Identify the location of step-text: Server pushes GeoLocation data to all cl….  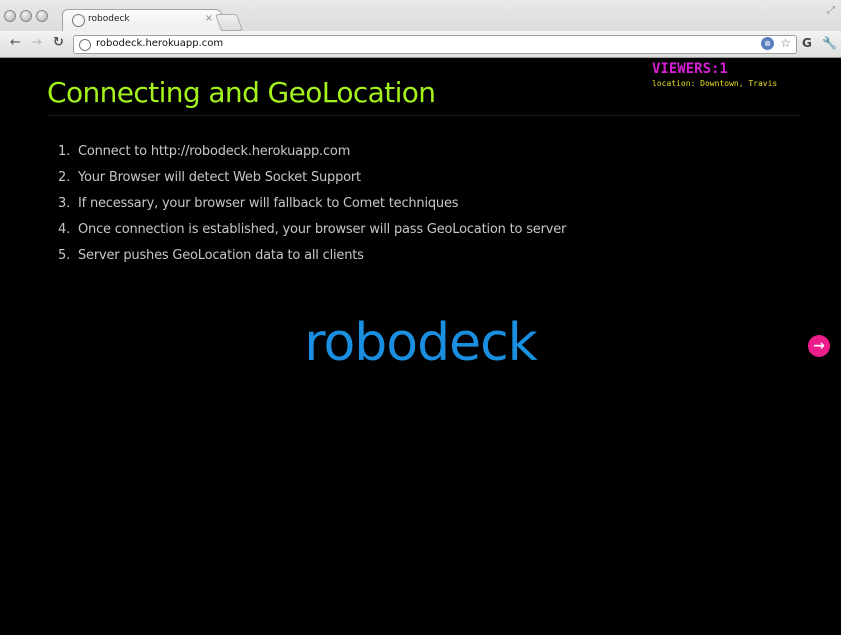
(221, 255).